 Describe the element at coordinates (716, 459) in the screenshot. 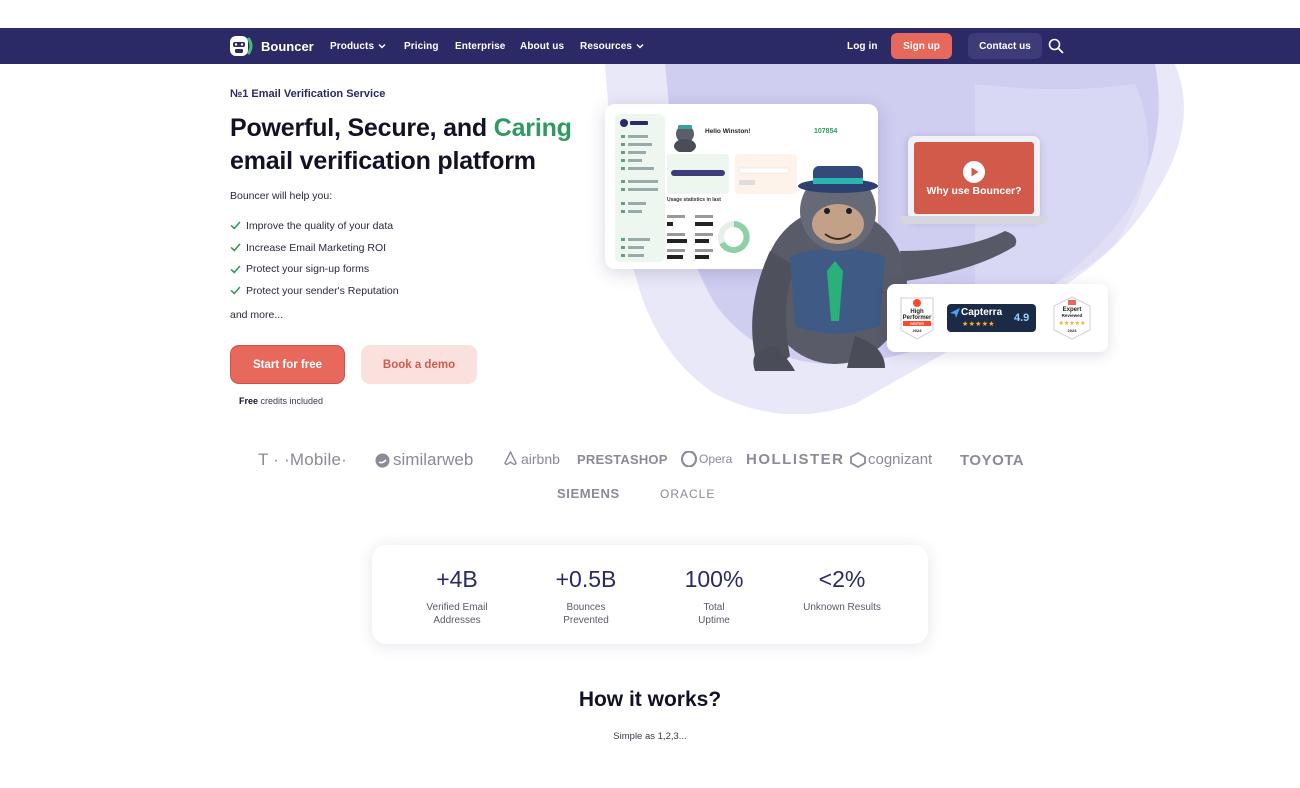

I see `logo-opera-text: Opera` at that location.